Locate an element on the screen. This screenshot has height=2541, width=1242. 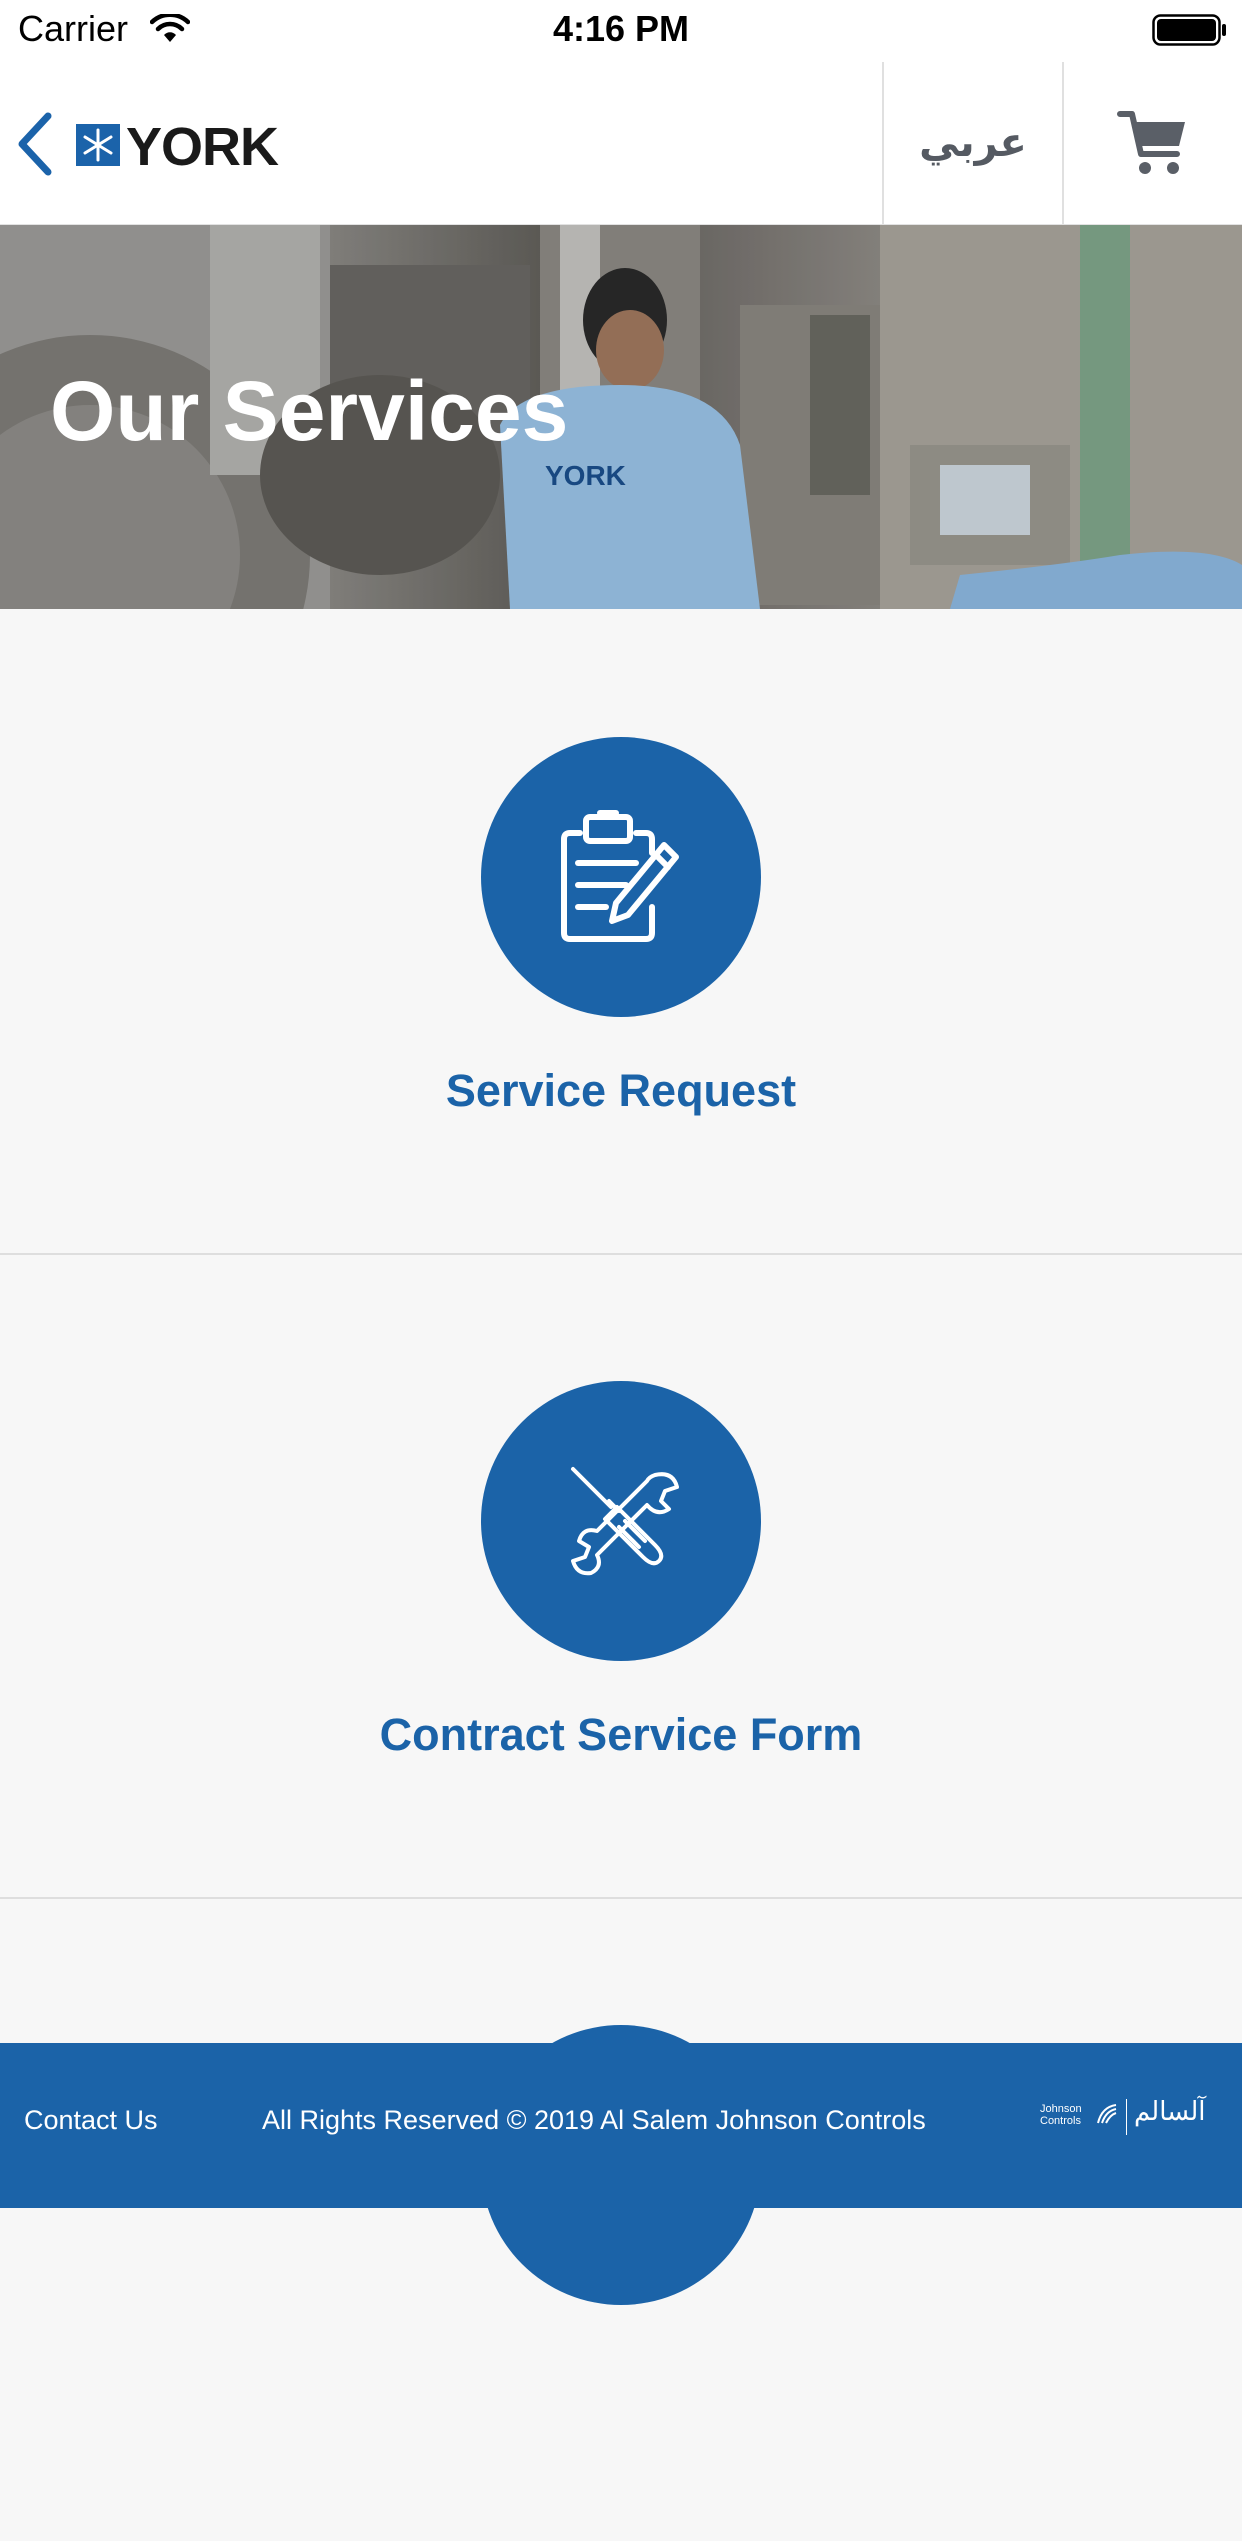
service-request-icon-circle is located at coordinates (621, 877).